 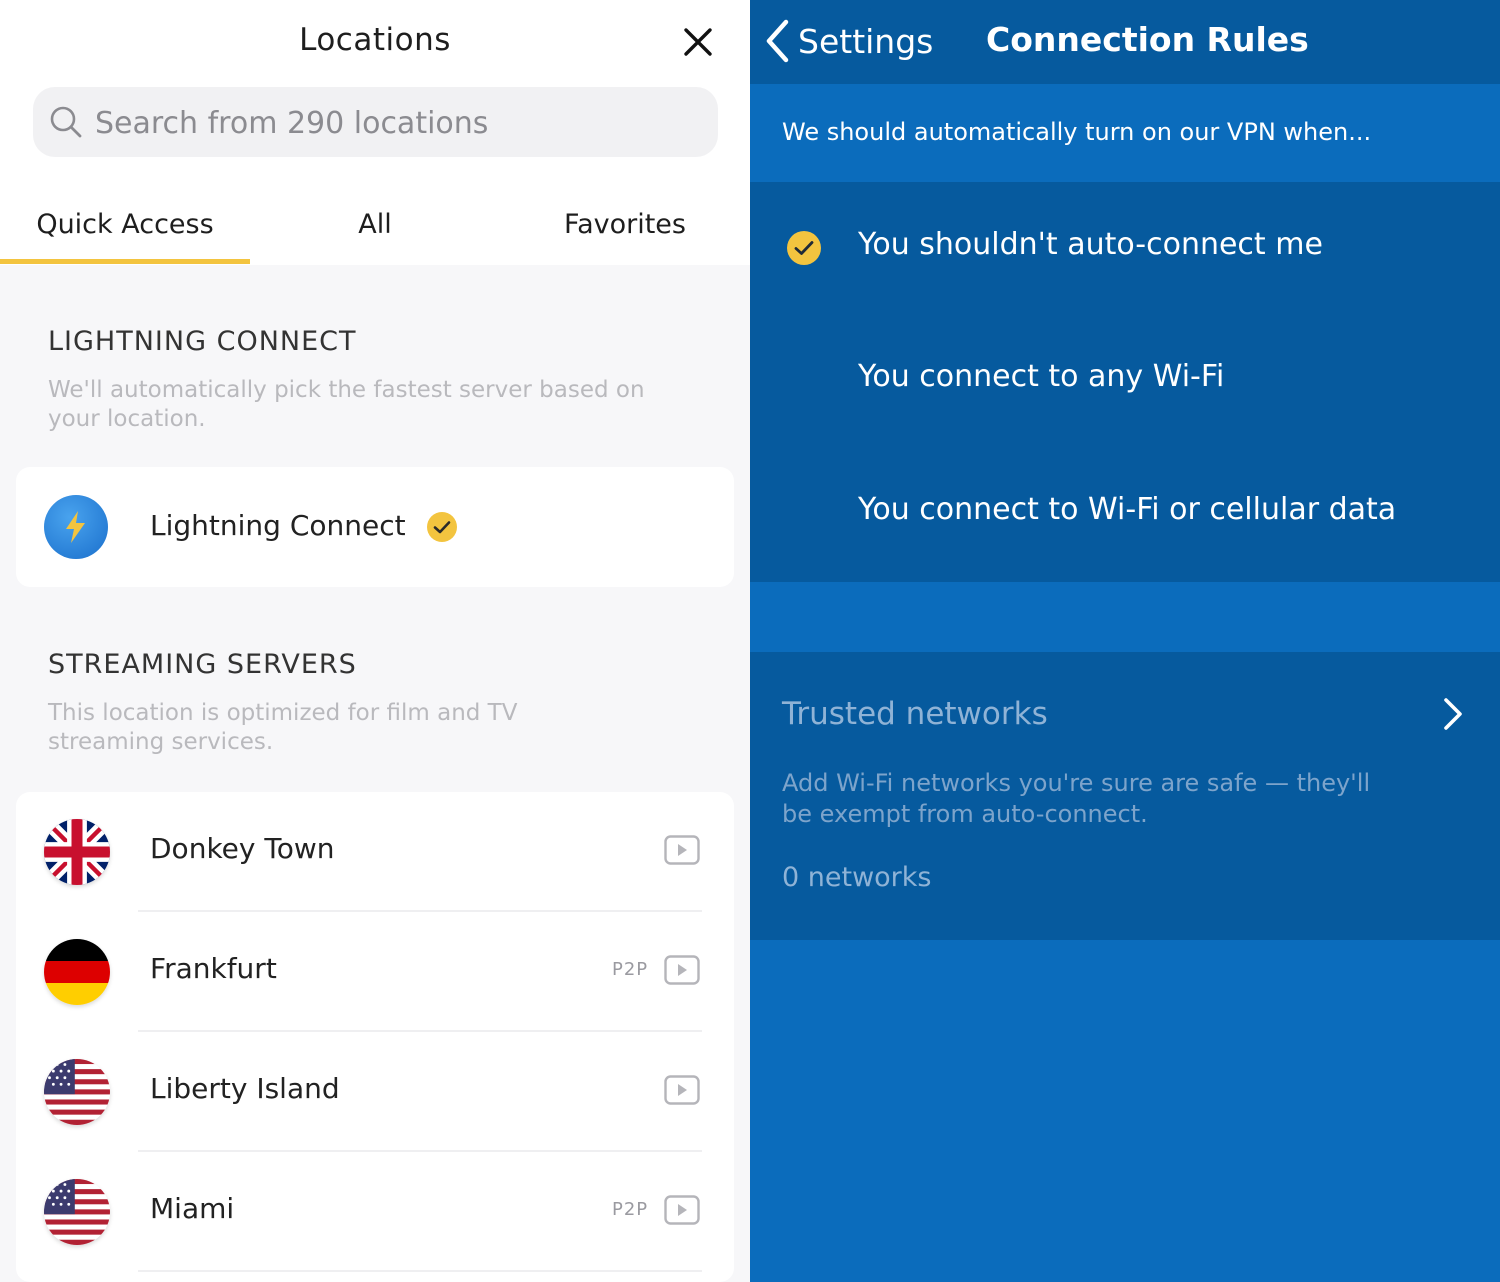 I want to click on page-title: Connection Rules, so click(x=1147, y=39).